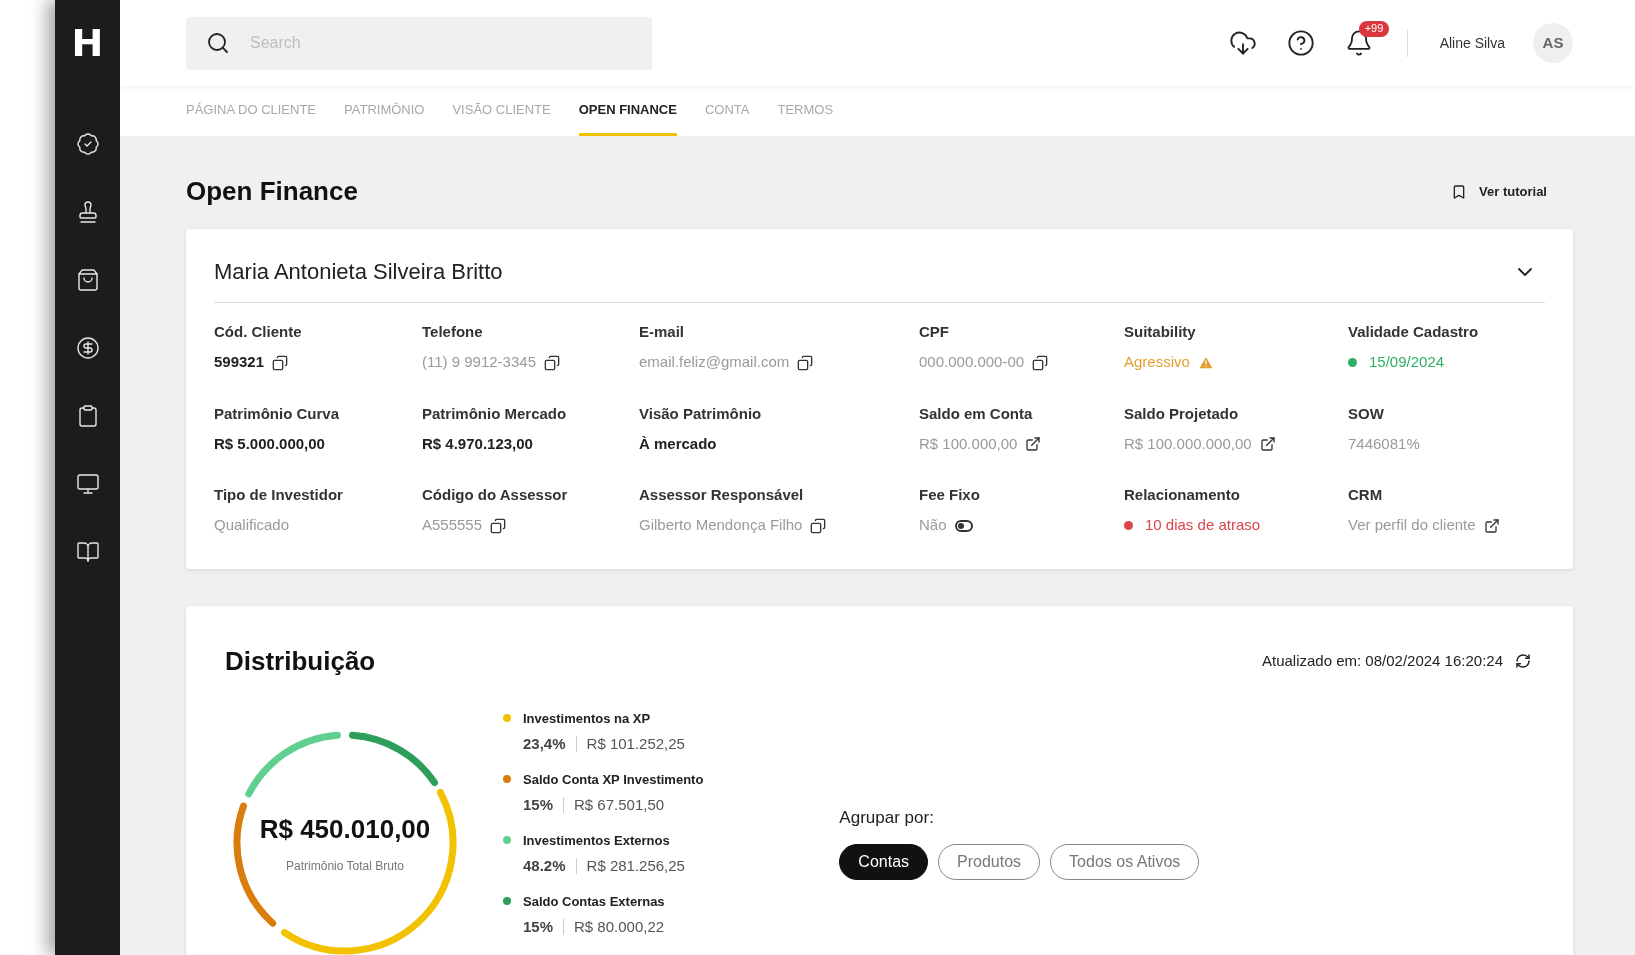  What do you see at coordinates (1412, 525) in the screenshot?
I see `field-value: Ver perfil do cliente` at bounding box center [1412, 525].